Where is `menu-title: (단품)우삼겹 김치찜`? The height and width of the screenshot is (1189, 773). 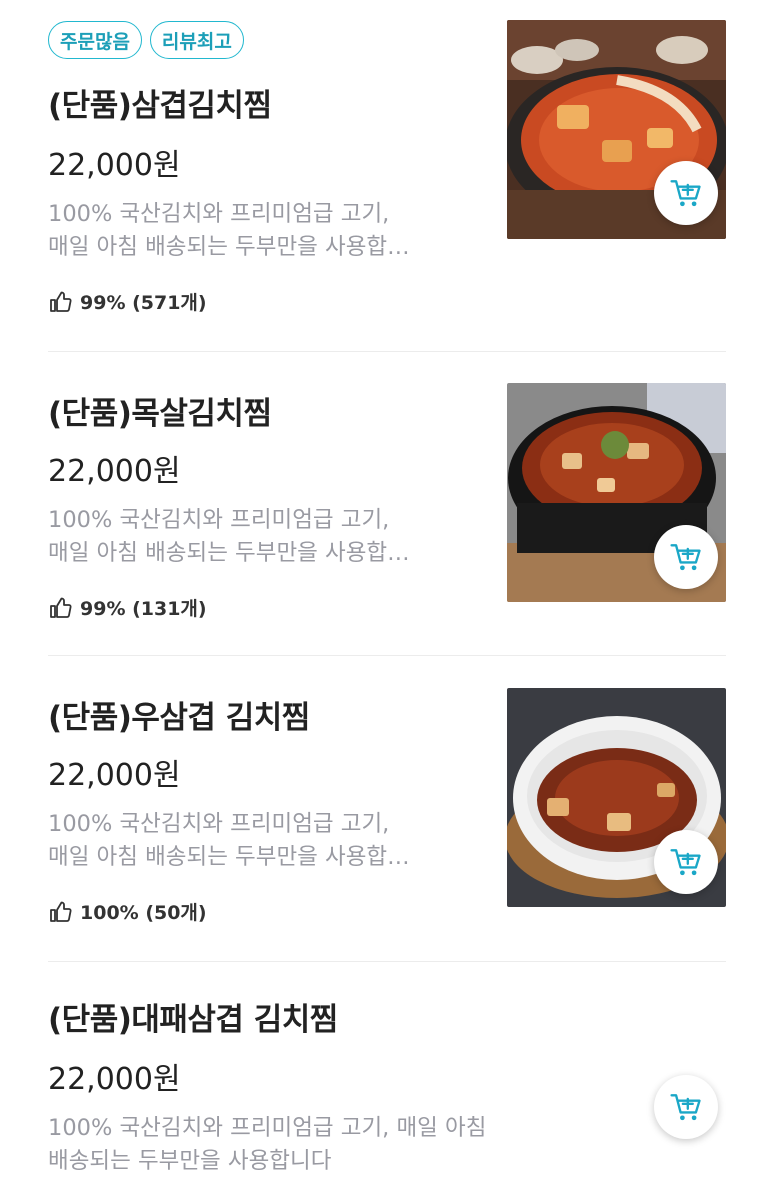
menu-title: (단품)우삼겹 김치찜 is located at coordinates (179, 714).